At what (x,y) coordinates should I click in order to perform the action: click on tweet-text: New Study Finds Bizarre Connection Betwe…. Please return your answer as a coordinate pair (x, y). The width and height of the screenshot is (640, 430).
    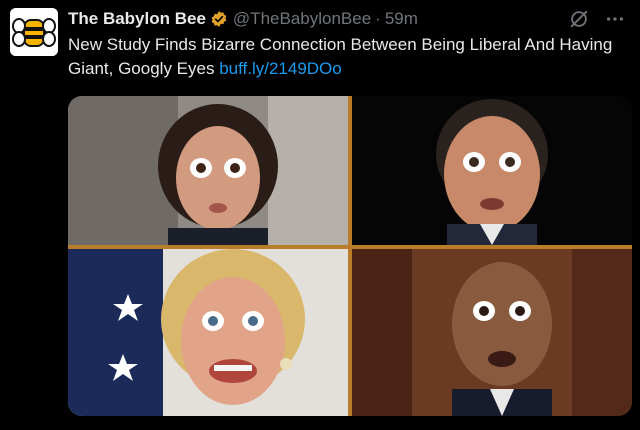
    Looking at the image, I should click on (348, 57).